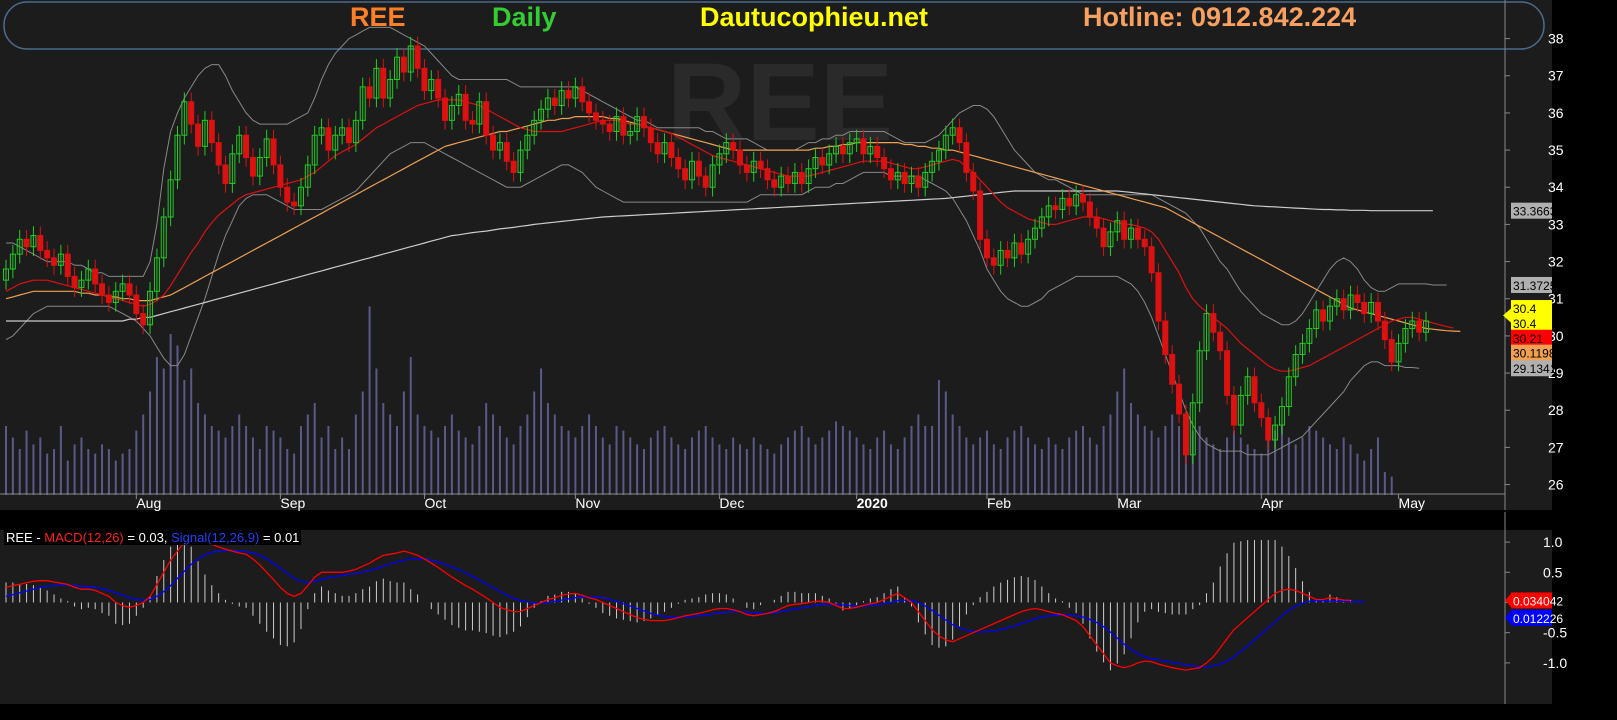 The height and width of the screenshot is (720, 1617). What do you see at coordinates (1272, 503) in the screenshot?
I see `date-tick-label: Apr` at bounding box center [1272, 503].